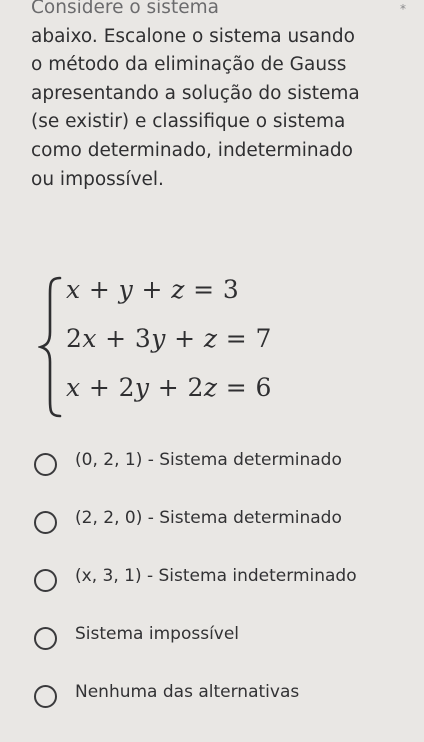  I want to click on equation-3: x + 2y + 2z = 6, so click(169, 387).